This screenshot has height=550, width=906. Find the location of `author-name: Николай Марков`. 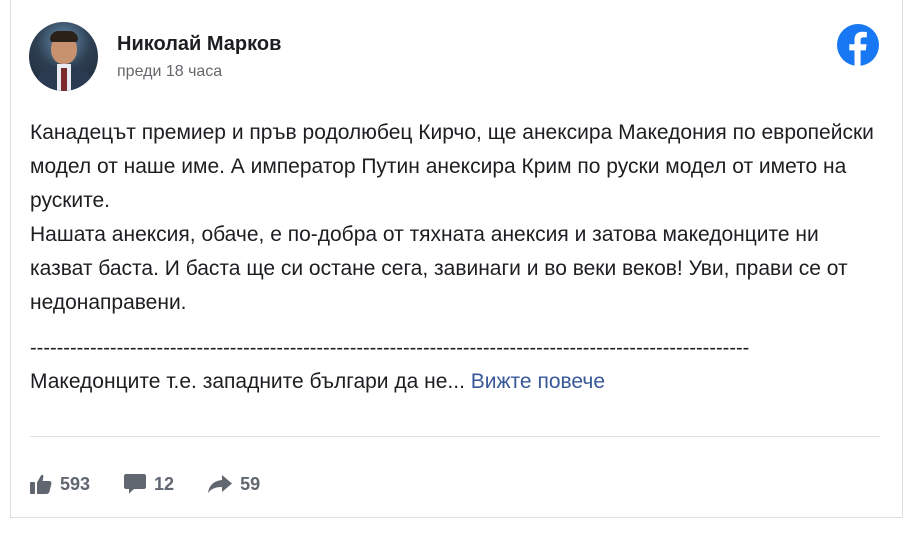

author-name: Николай Марков is located at coordinates (199, 44).